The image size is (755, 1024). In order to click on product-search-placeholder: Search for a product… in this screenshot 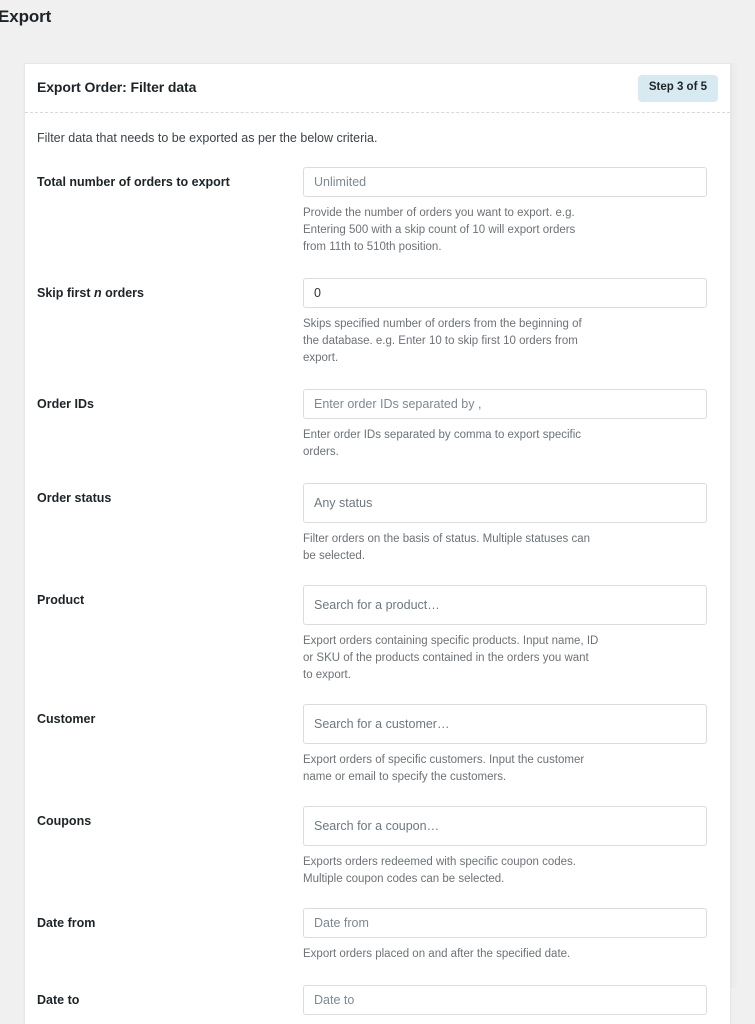, I will do `click(377, 605)`.